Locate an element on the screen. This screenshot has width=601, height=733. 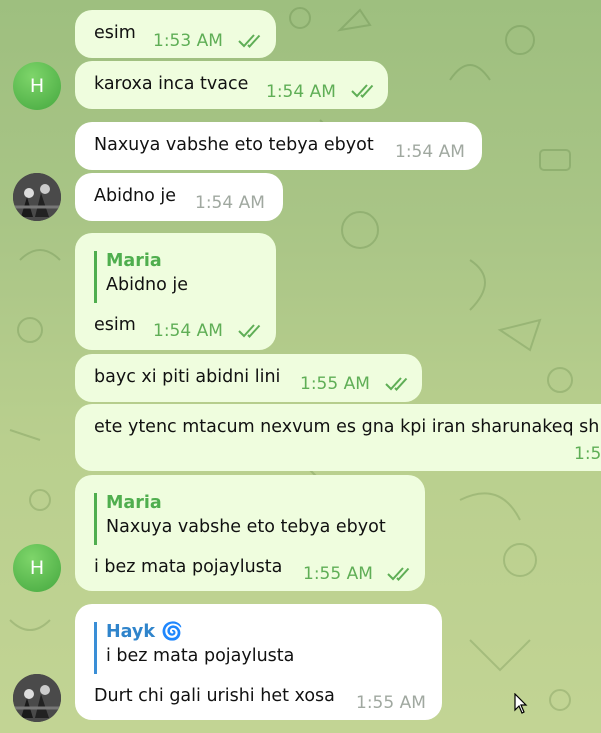
message-text: Naxuya vabshe eto tebya ebyot is located at coordinates (234, 145).